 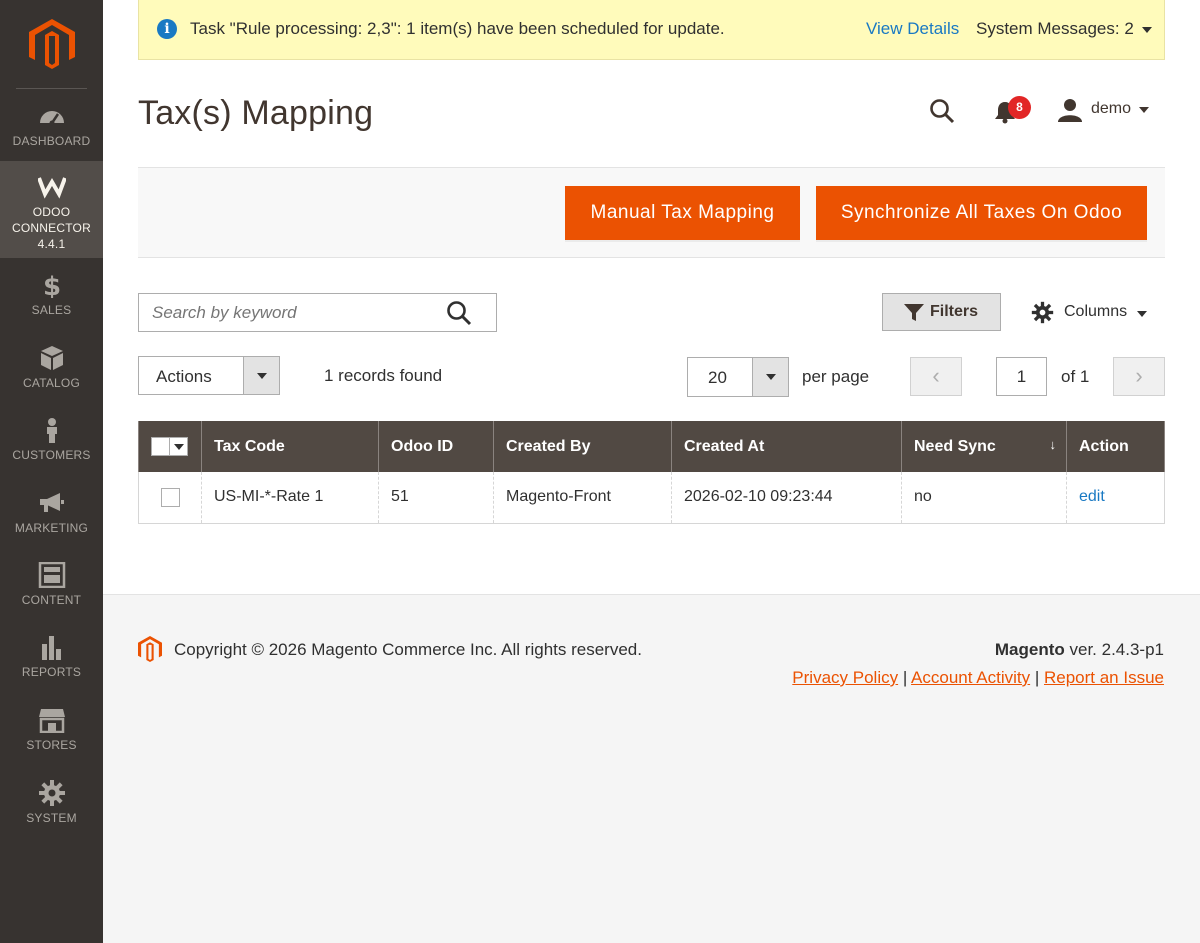 What do you see at coordinates (167, 29) in the screenshot?
I see `info-icon: i` at bounding box center [167, 29].